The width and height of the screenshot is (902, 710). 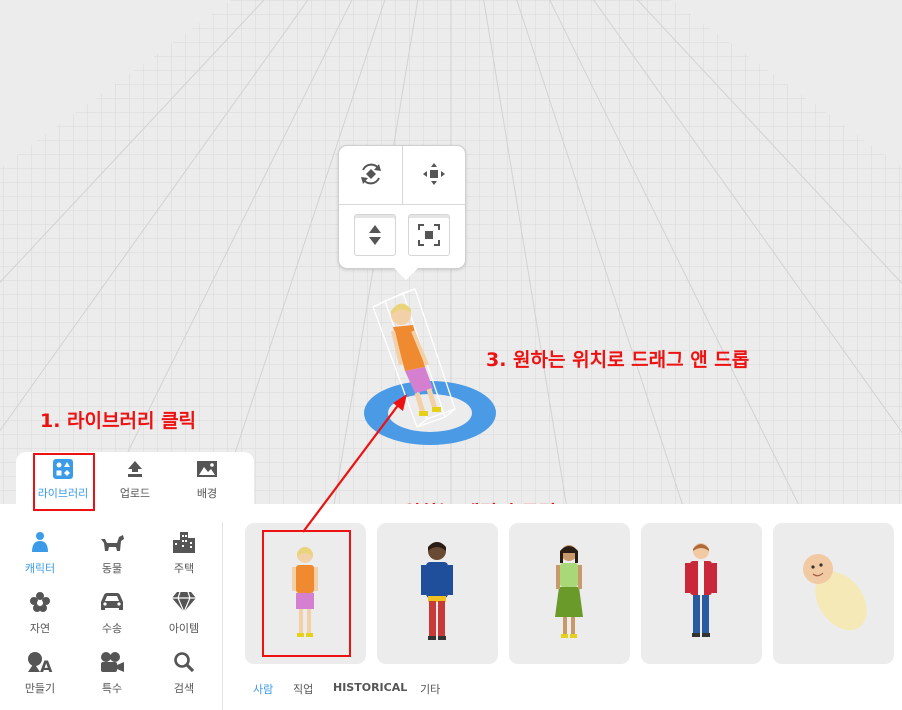 What do you see at coordinates (112, 601) in the screenshot?
I see `car-icon` at bounding box center [112, 601].